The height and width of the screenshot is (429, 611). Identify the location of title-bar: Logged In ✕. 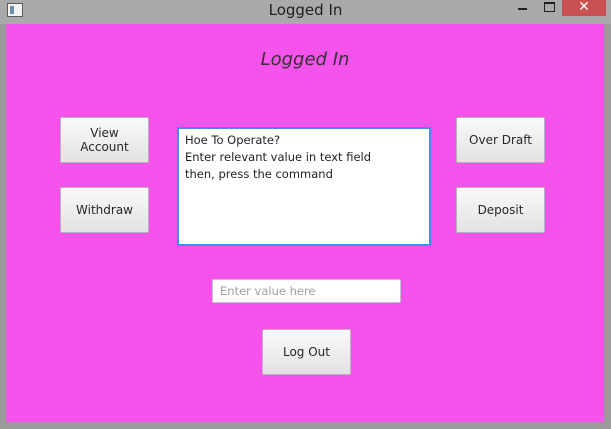
(305, 12).